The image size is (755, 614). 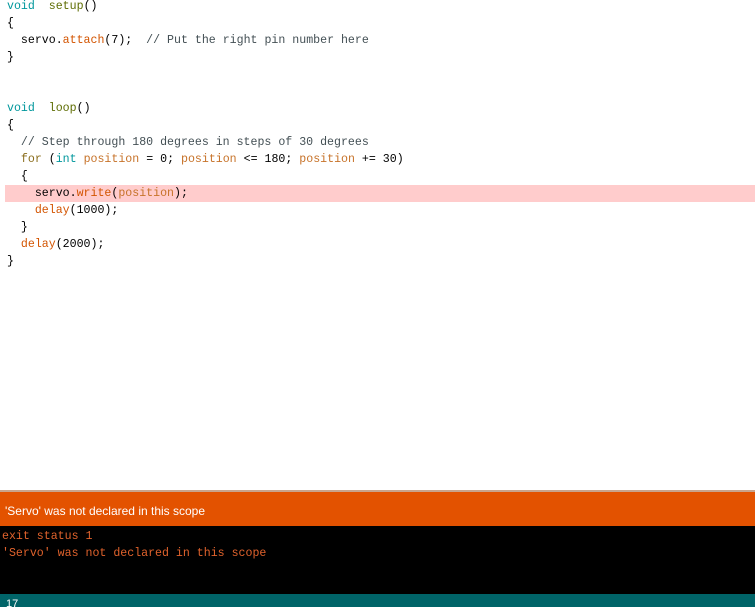 What do you see at coordinates (377, 509) in the screenshot?
I see `error-message-bar: 'Servo' was not declared in this scope` at bounding box center [377, 509].